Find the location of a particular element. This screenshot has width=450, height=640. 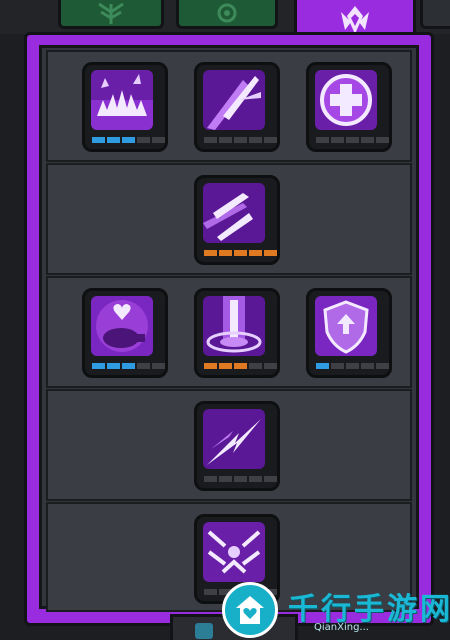

tab-tree is located at coordinates (111, 14).